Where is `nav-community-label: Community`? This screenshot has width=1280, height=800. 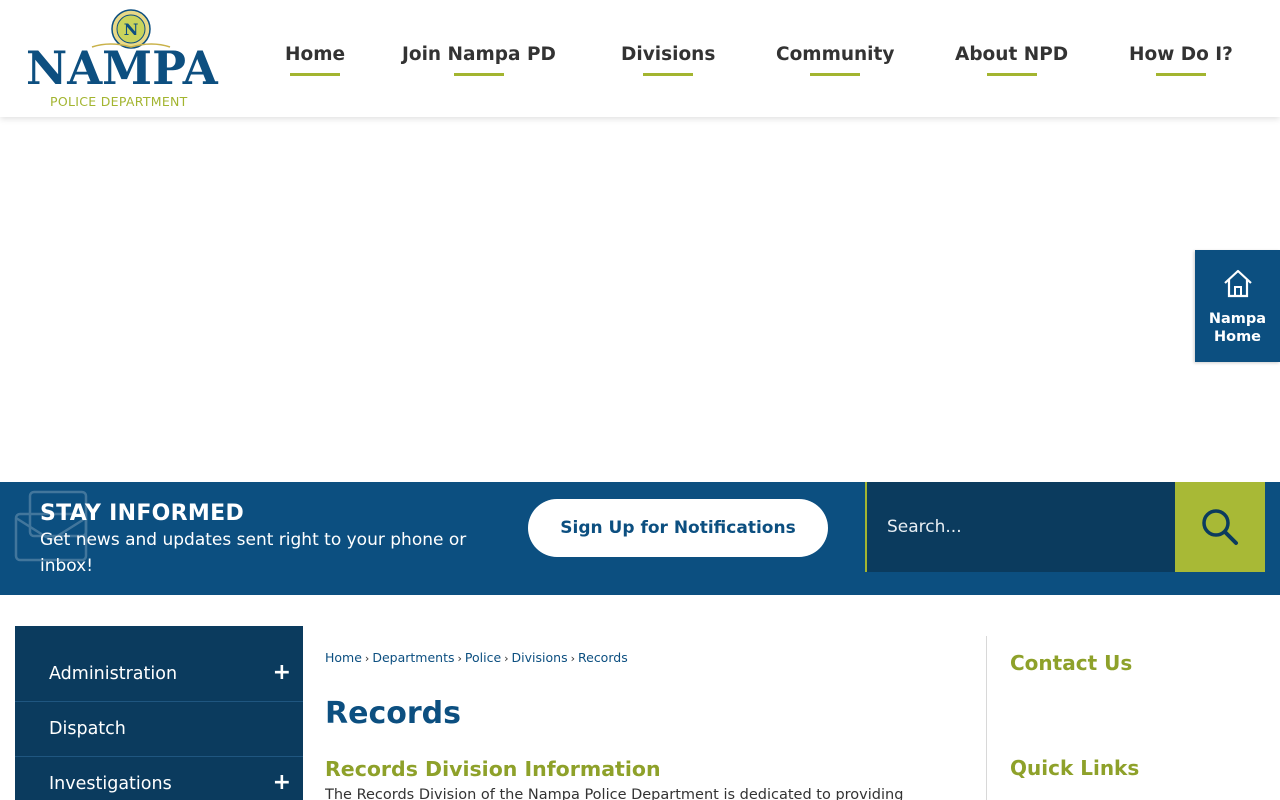 nav-community-label: Community is located at coordinates (835, 54).